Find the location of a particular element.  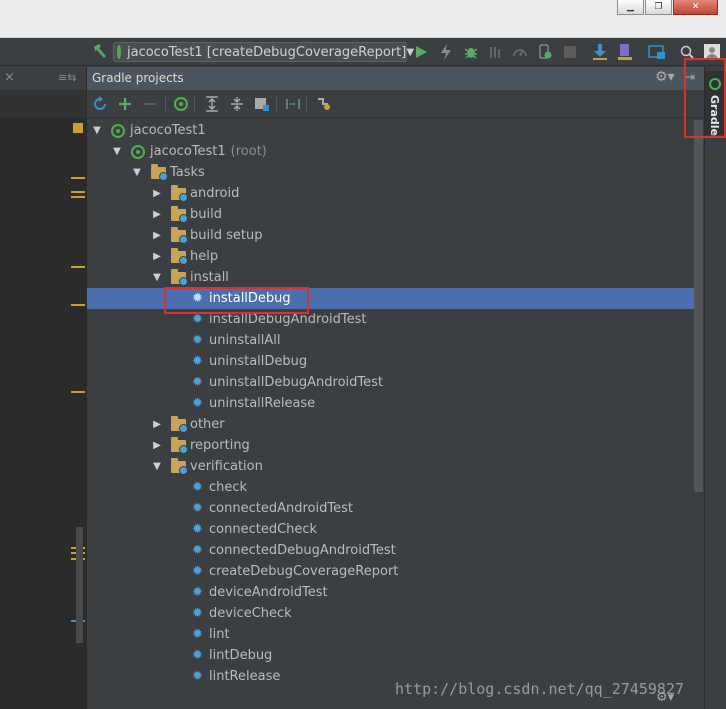

tree-node-group-verification: ▼ verification is located at coordinates (391, 466).